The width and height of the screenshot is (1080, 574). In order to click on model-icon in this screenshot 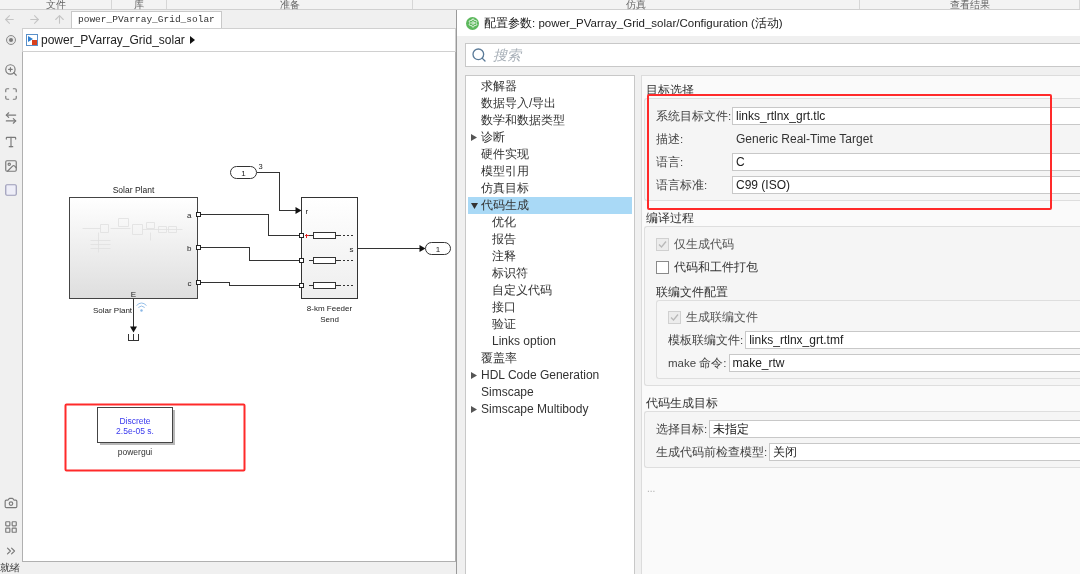, I will do `click(32, 40)`.